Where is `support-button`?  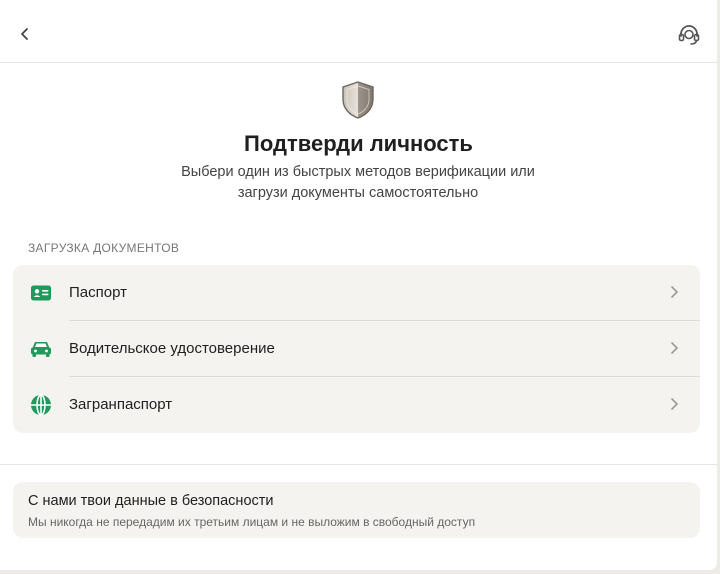 support-button is located at coordinates (689, 35).